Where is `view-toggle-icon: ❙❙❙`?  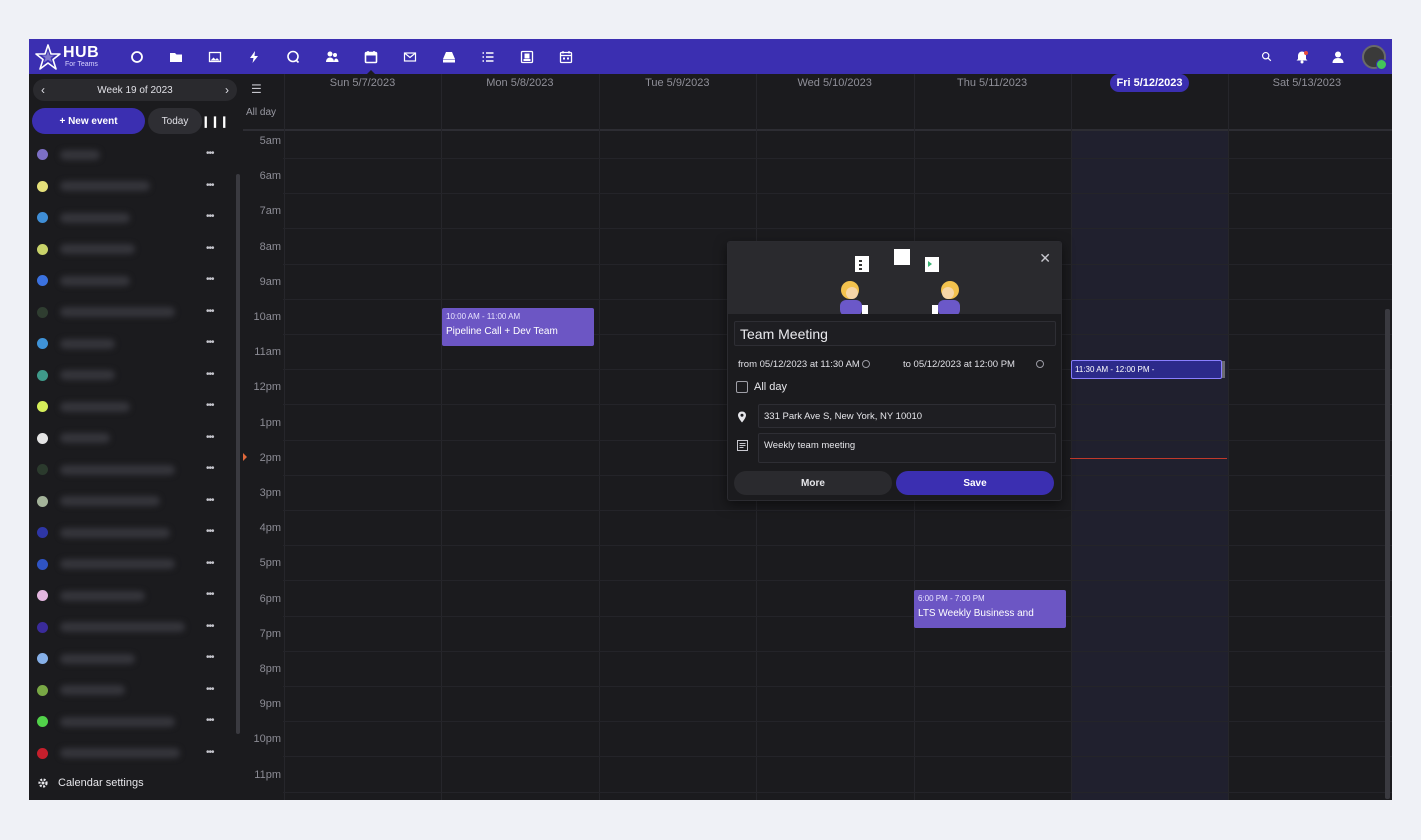
view-toggle-icon: ❙❙❙ is located at coordinates (215, 121).